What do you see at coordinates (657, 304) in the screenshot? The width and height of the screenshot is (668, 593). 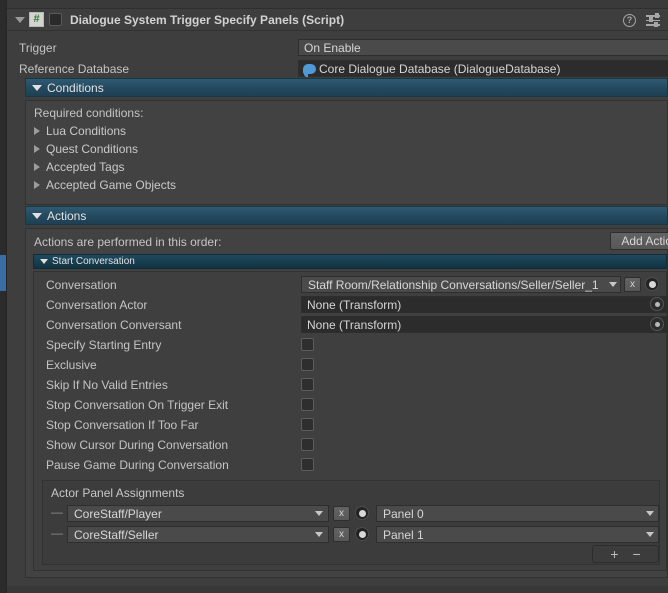 I see `conversation-actor-object-picker` at bounding box center [657, 304].